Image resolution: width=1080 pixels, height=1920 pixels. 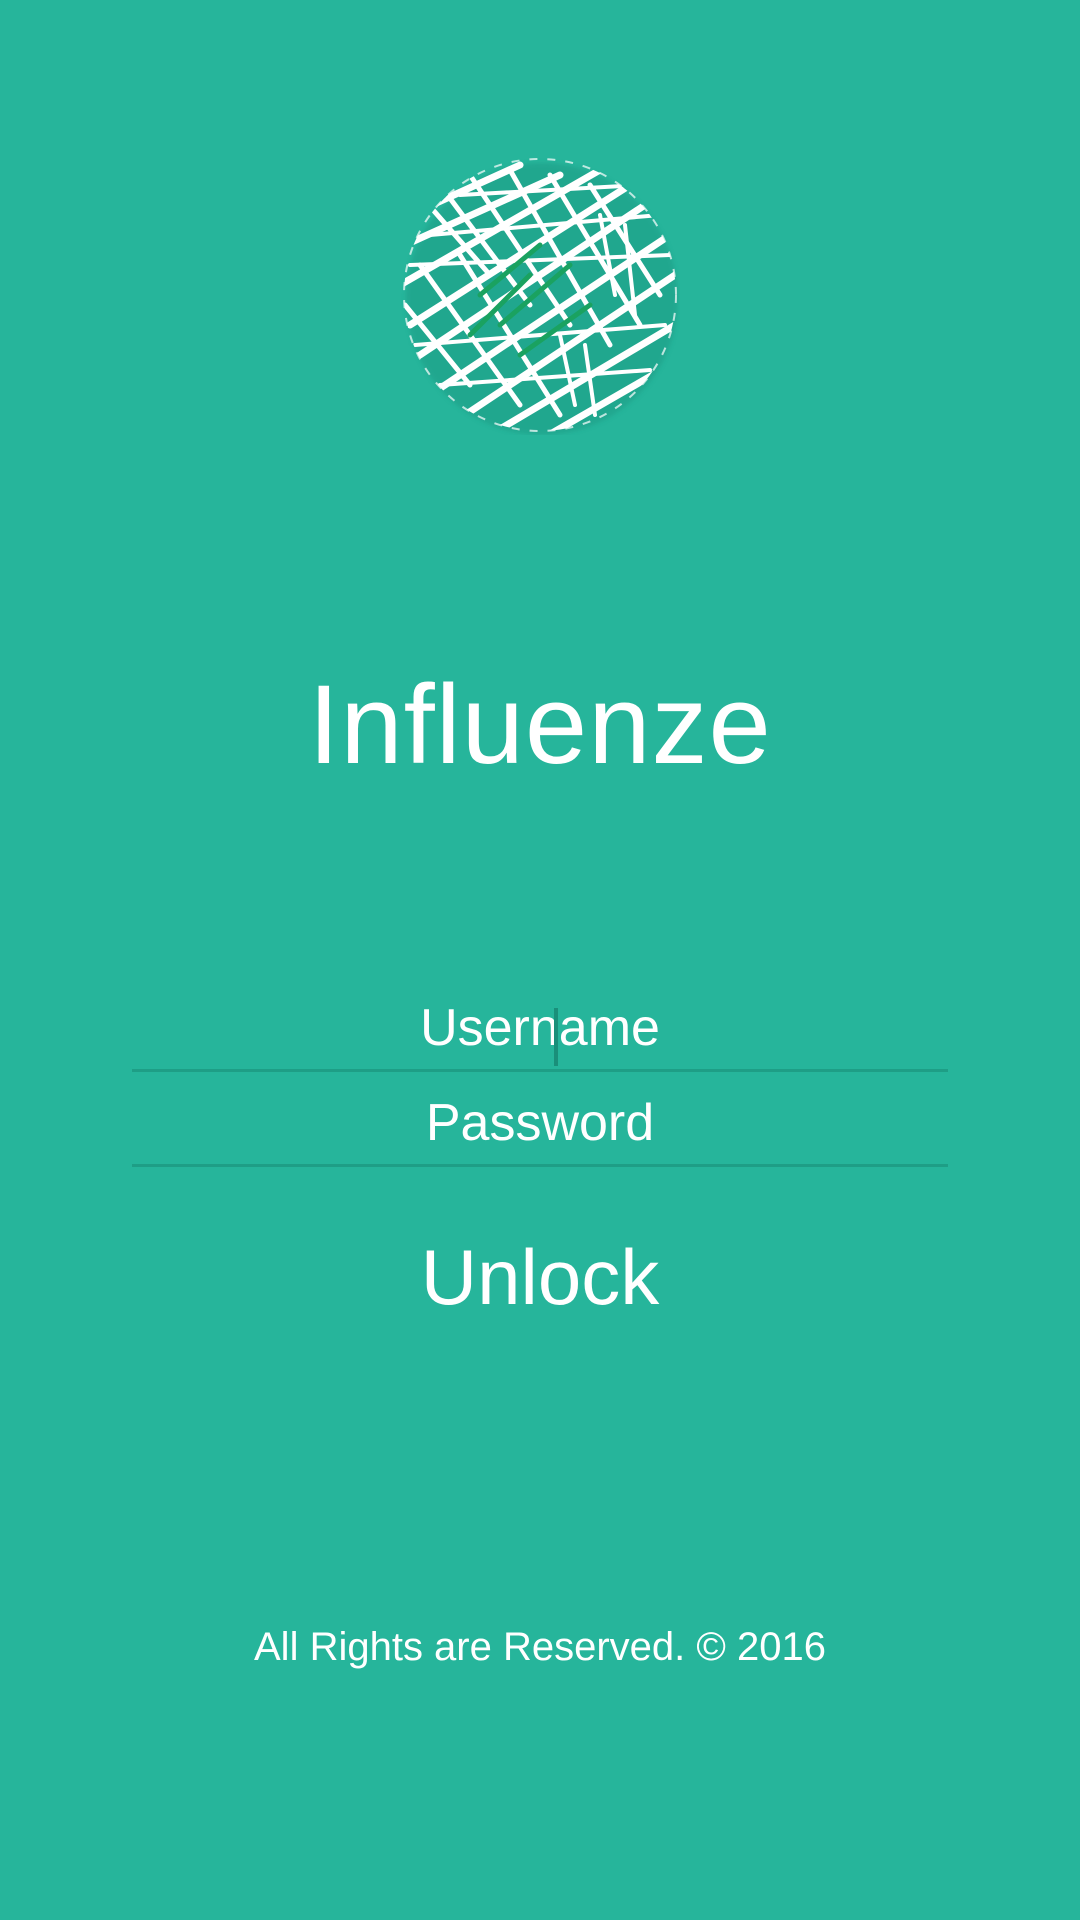 What do you see at coordinates (556, 1037) in the screenshot?
I see `text-cursor` at bounding box center [556, 1037].